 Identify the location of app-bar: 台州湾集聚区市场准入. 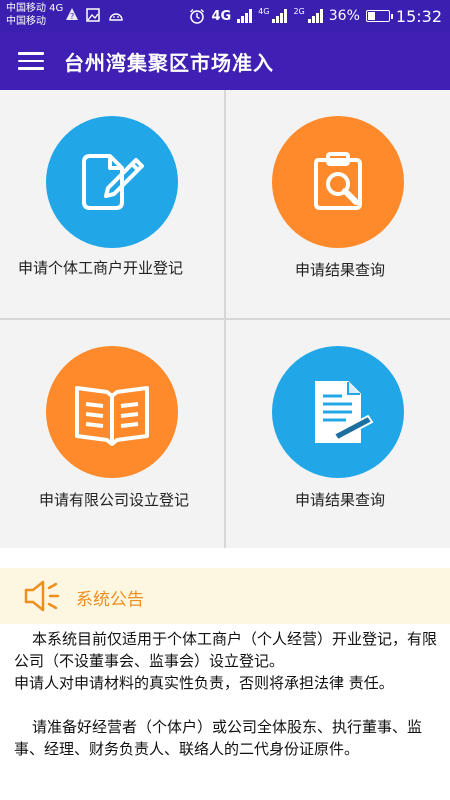
(225, 61).